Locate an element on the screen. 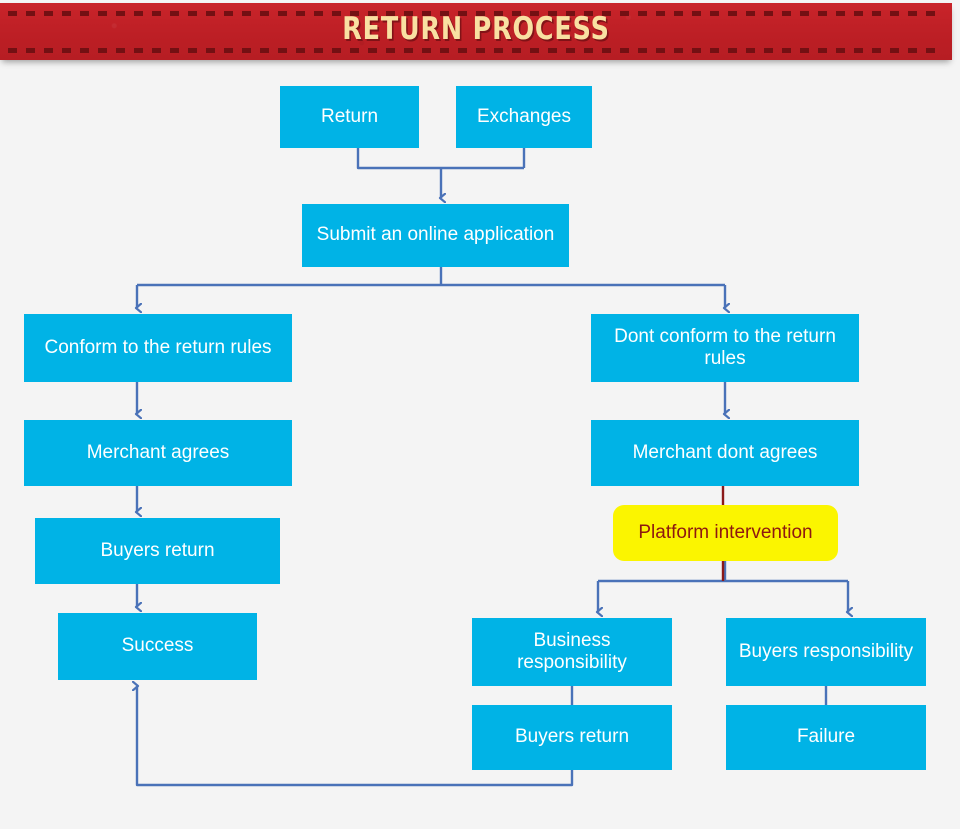 This screenshot has width=960, height=829. node-label: Exchanges is located at coordinates (523, 116).